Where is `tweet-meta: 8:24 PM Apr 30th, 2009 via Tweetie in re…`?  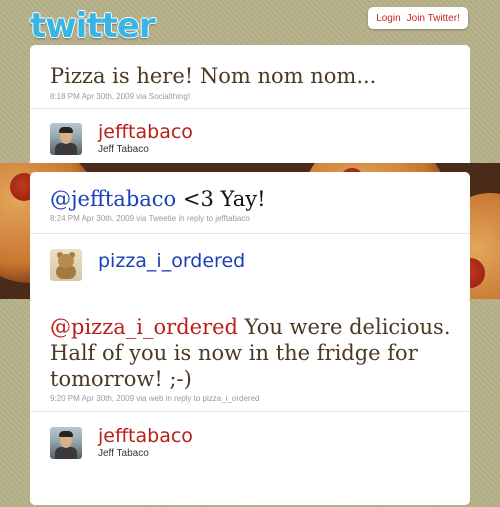
tweet-meta: 8:24 PM Apr 30th, 2009 via Tweetie in re… is located at coordinates (150, 218).